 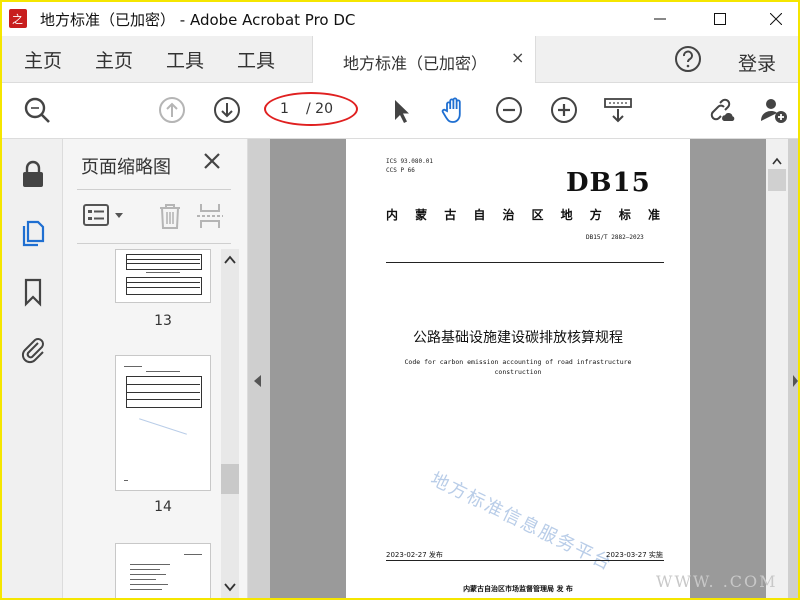 What do you see at coordinates (608, 183) in the screenshot?
I see `standard-code: DB15` at bounding box center [608, 183].